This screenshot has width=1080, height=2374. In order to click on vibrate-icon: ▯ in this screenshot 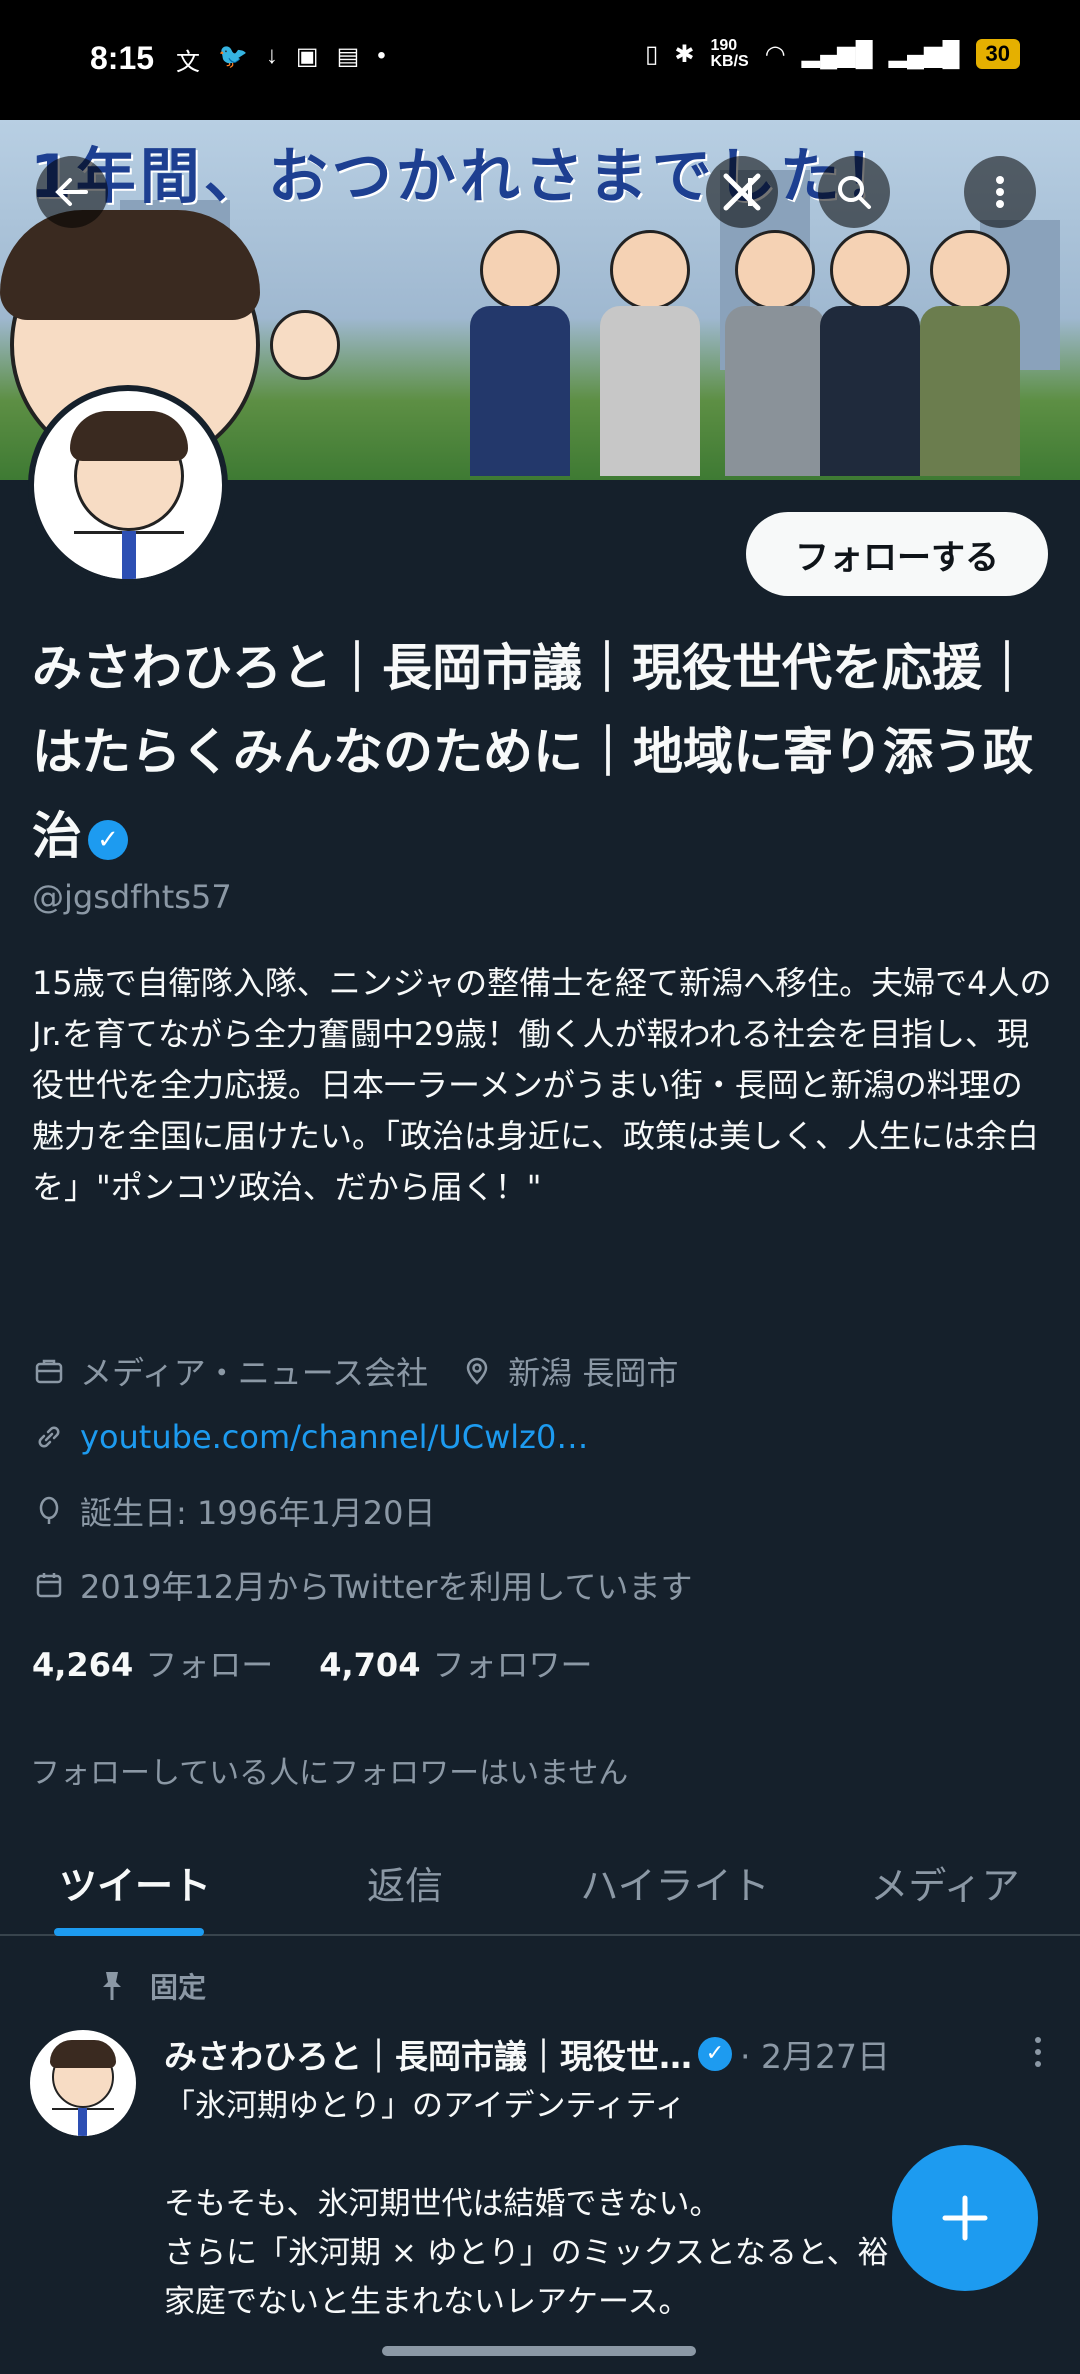, I will do `click(652, 54)`.